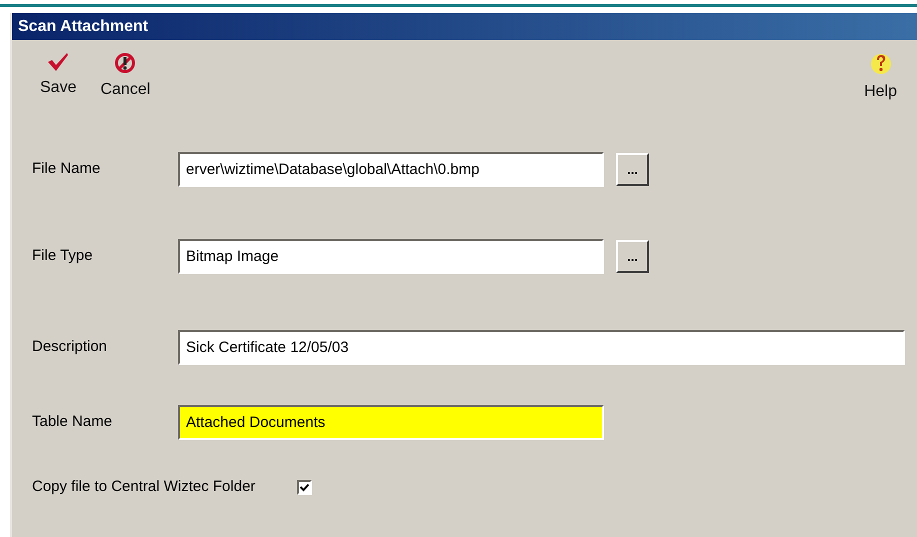  I want to click on cancel-button: Cancel, so click(125, 77).